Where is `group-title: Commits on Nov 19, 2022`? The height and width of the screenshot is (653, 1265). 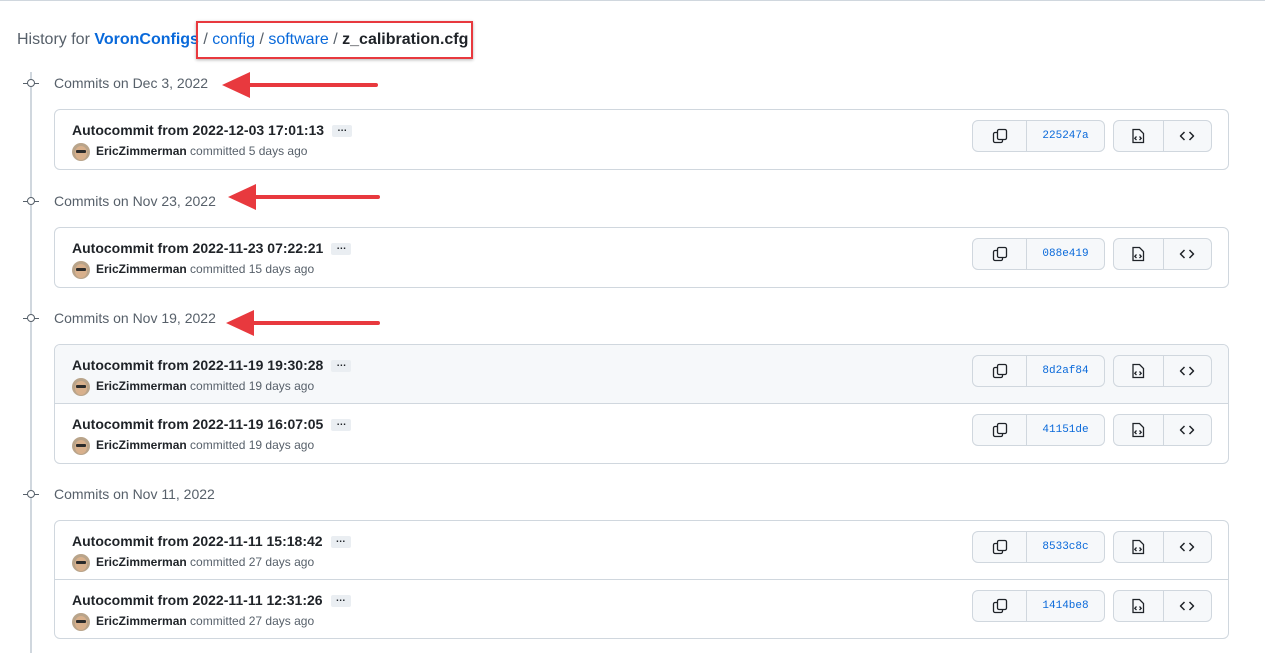 group-title: Commits on Nov 19, 2022 is located at coordinates (135, 318).